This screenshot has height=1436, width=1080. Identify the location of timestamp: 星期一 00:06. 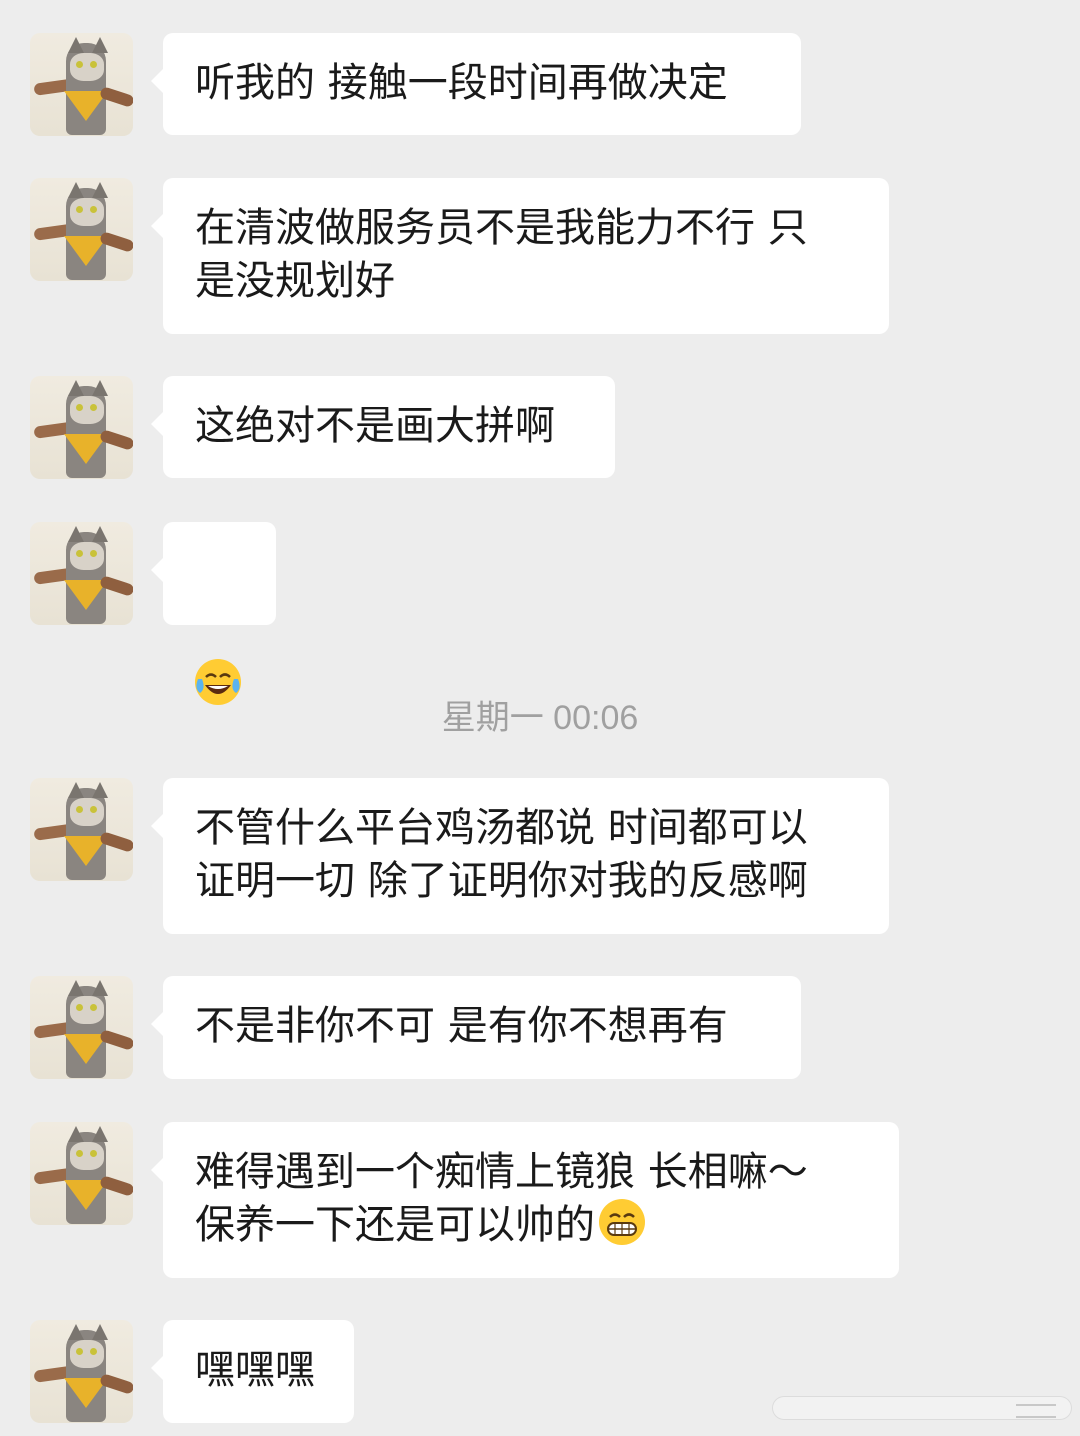
(540, 718).